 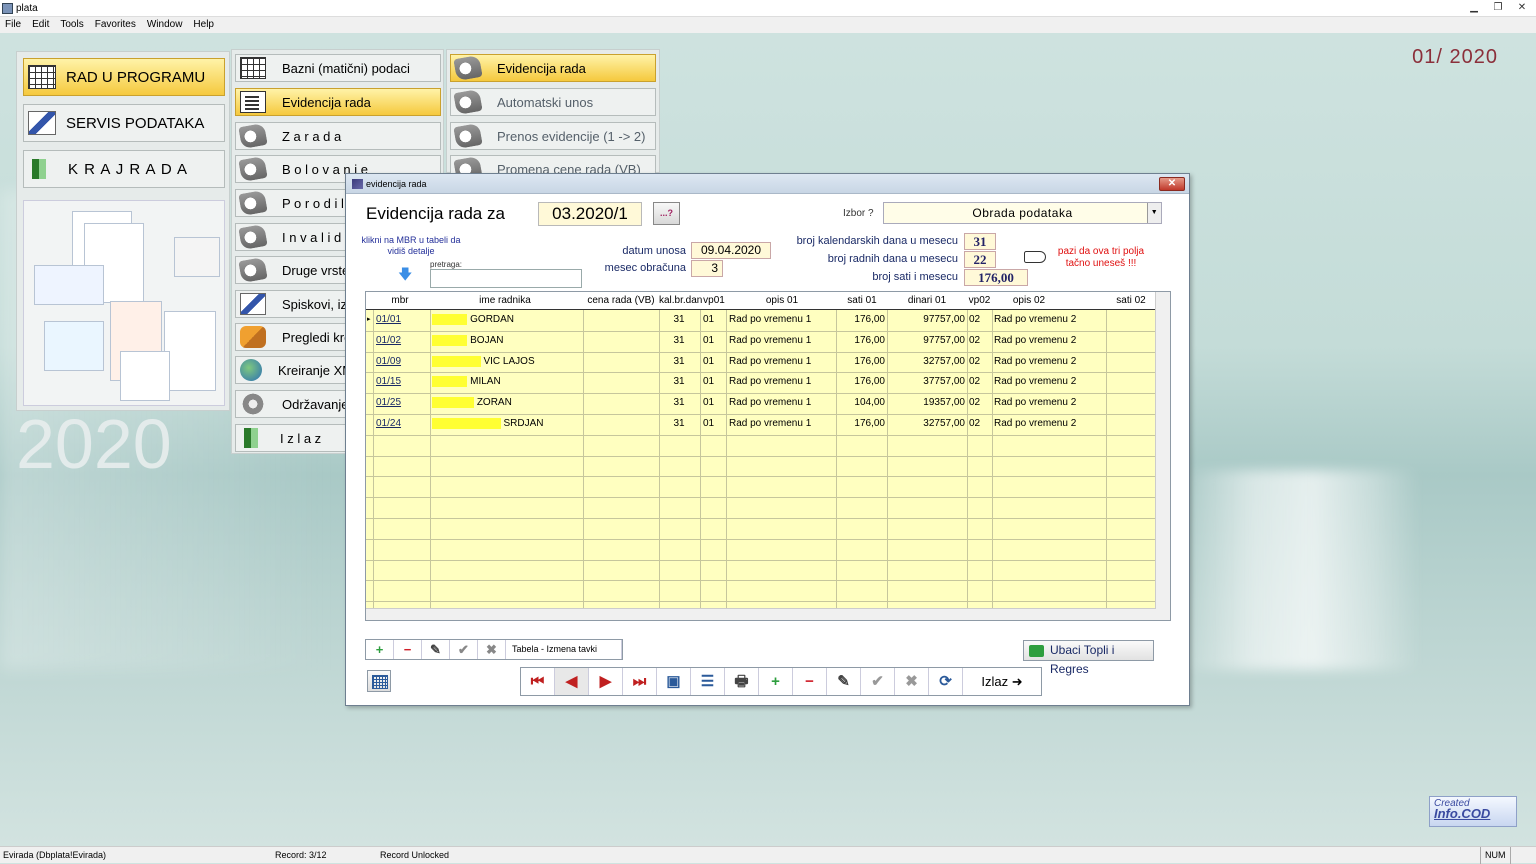 What do you see at coordinates (979, 300) in the screenshot?
I see `col-vp02: vp02` at bounding box center [979, 300].